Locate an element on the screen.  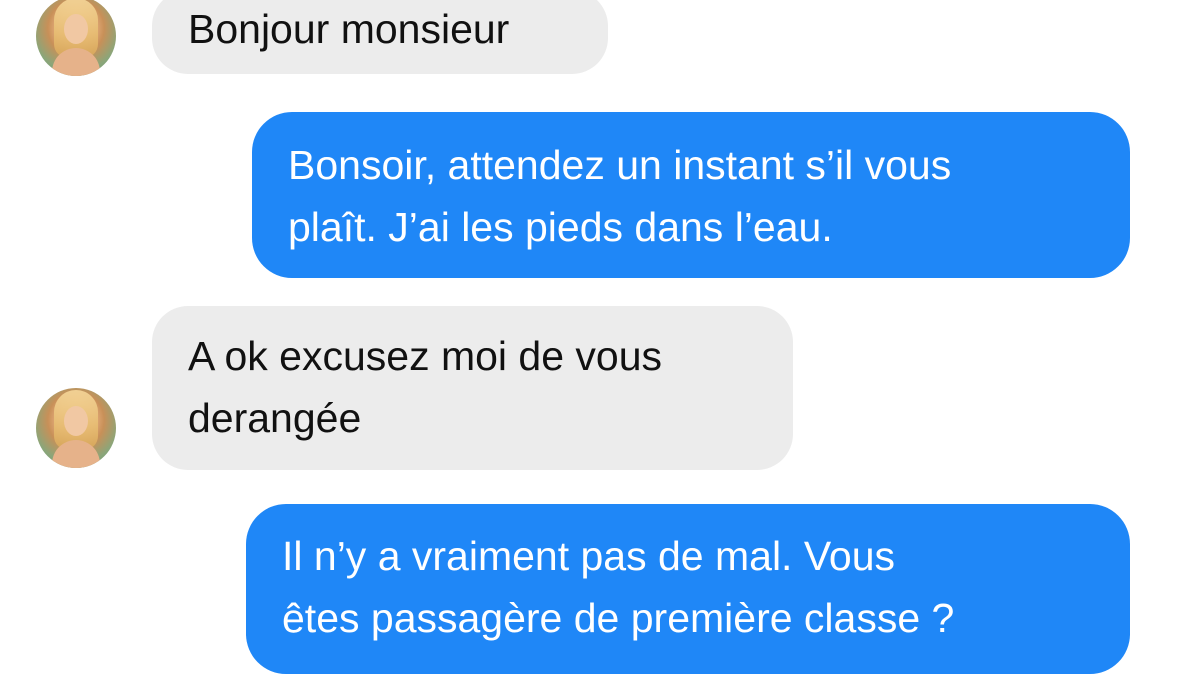
message-text-line: A ok excusez moi de vous is located at coordinates (425, 356).